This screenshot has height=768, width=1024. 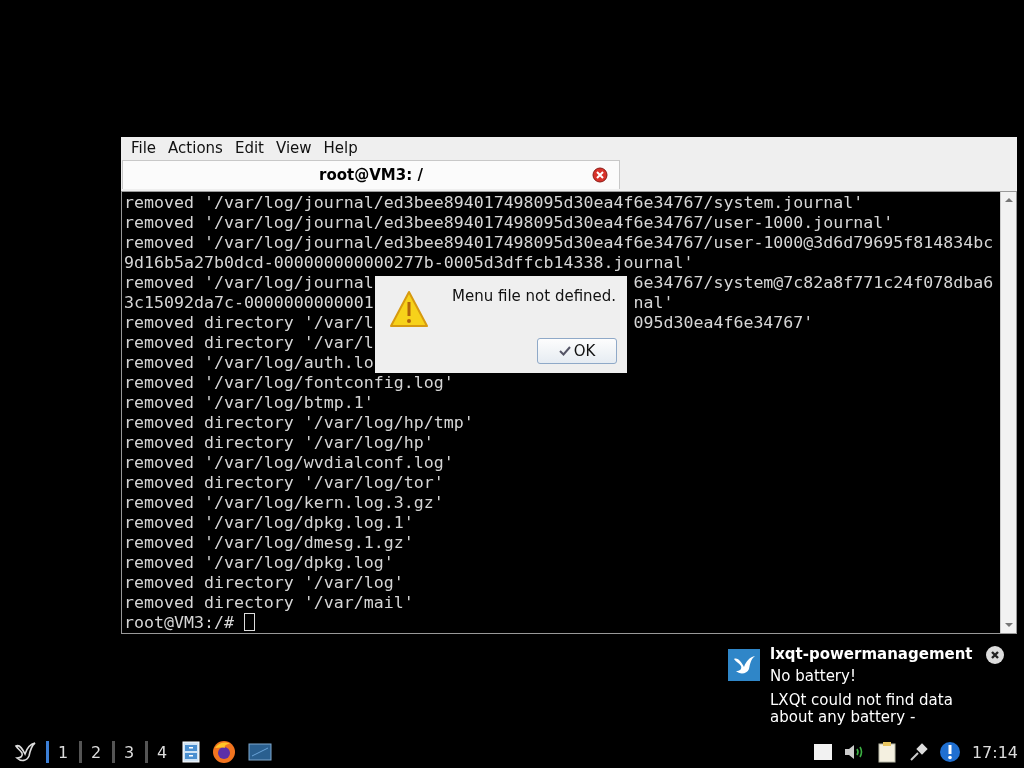 I want to click on scroll-down-icon, so click(x=1008, y=625).